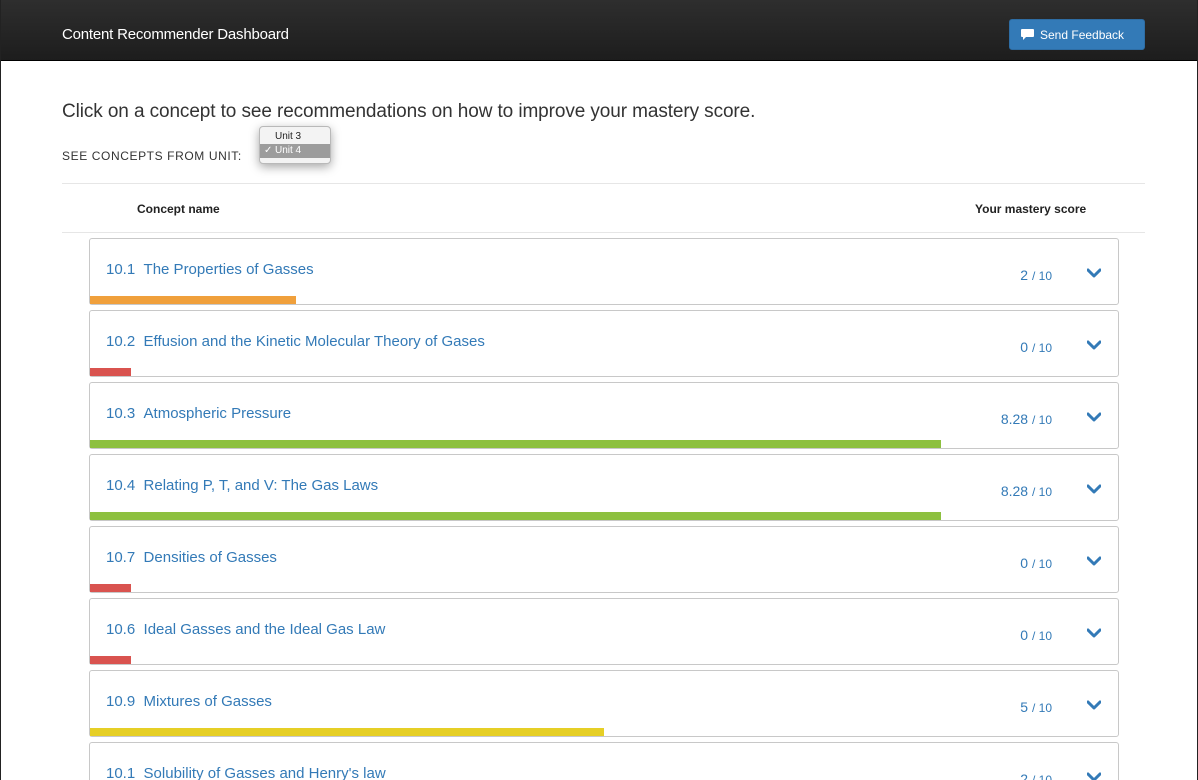 The height and width of the screenshot is (780, 1198). What do you see at coordinates (207, 701) in the screenshot?
I see `concept-title: Mixtures of Gasses` at bounding box center [207, 701].